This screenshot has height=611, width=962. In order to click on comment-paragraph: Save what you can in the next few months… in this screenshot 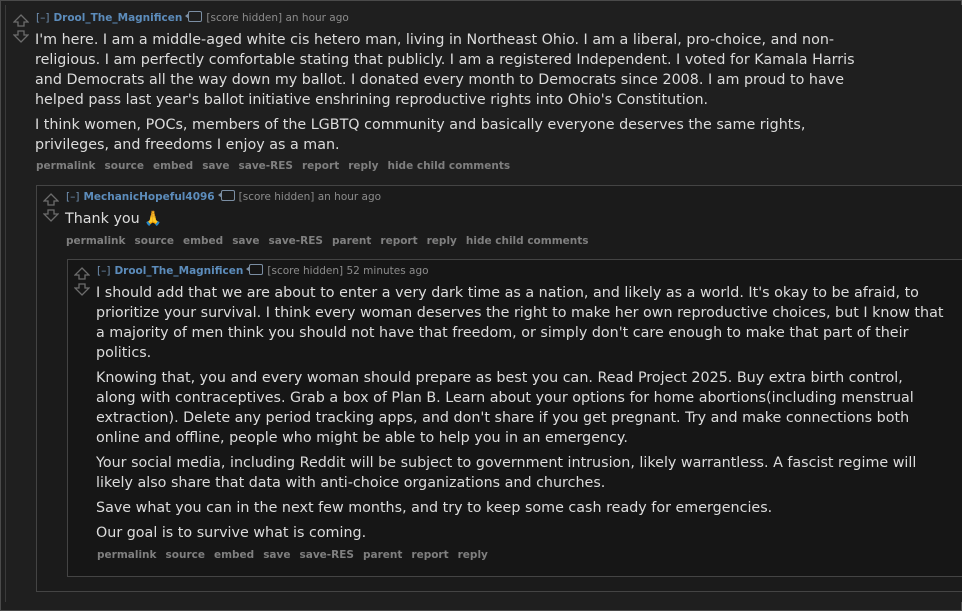, I will do `click(434, 508)`.